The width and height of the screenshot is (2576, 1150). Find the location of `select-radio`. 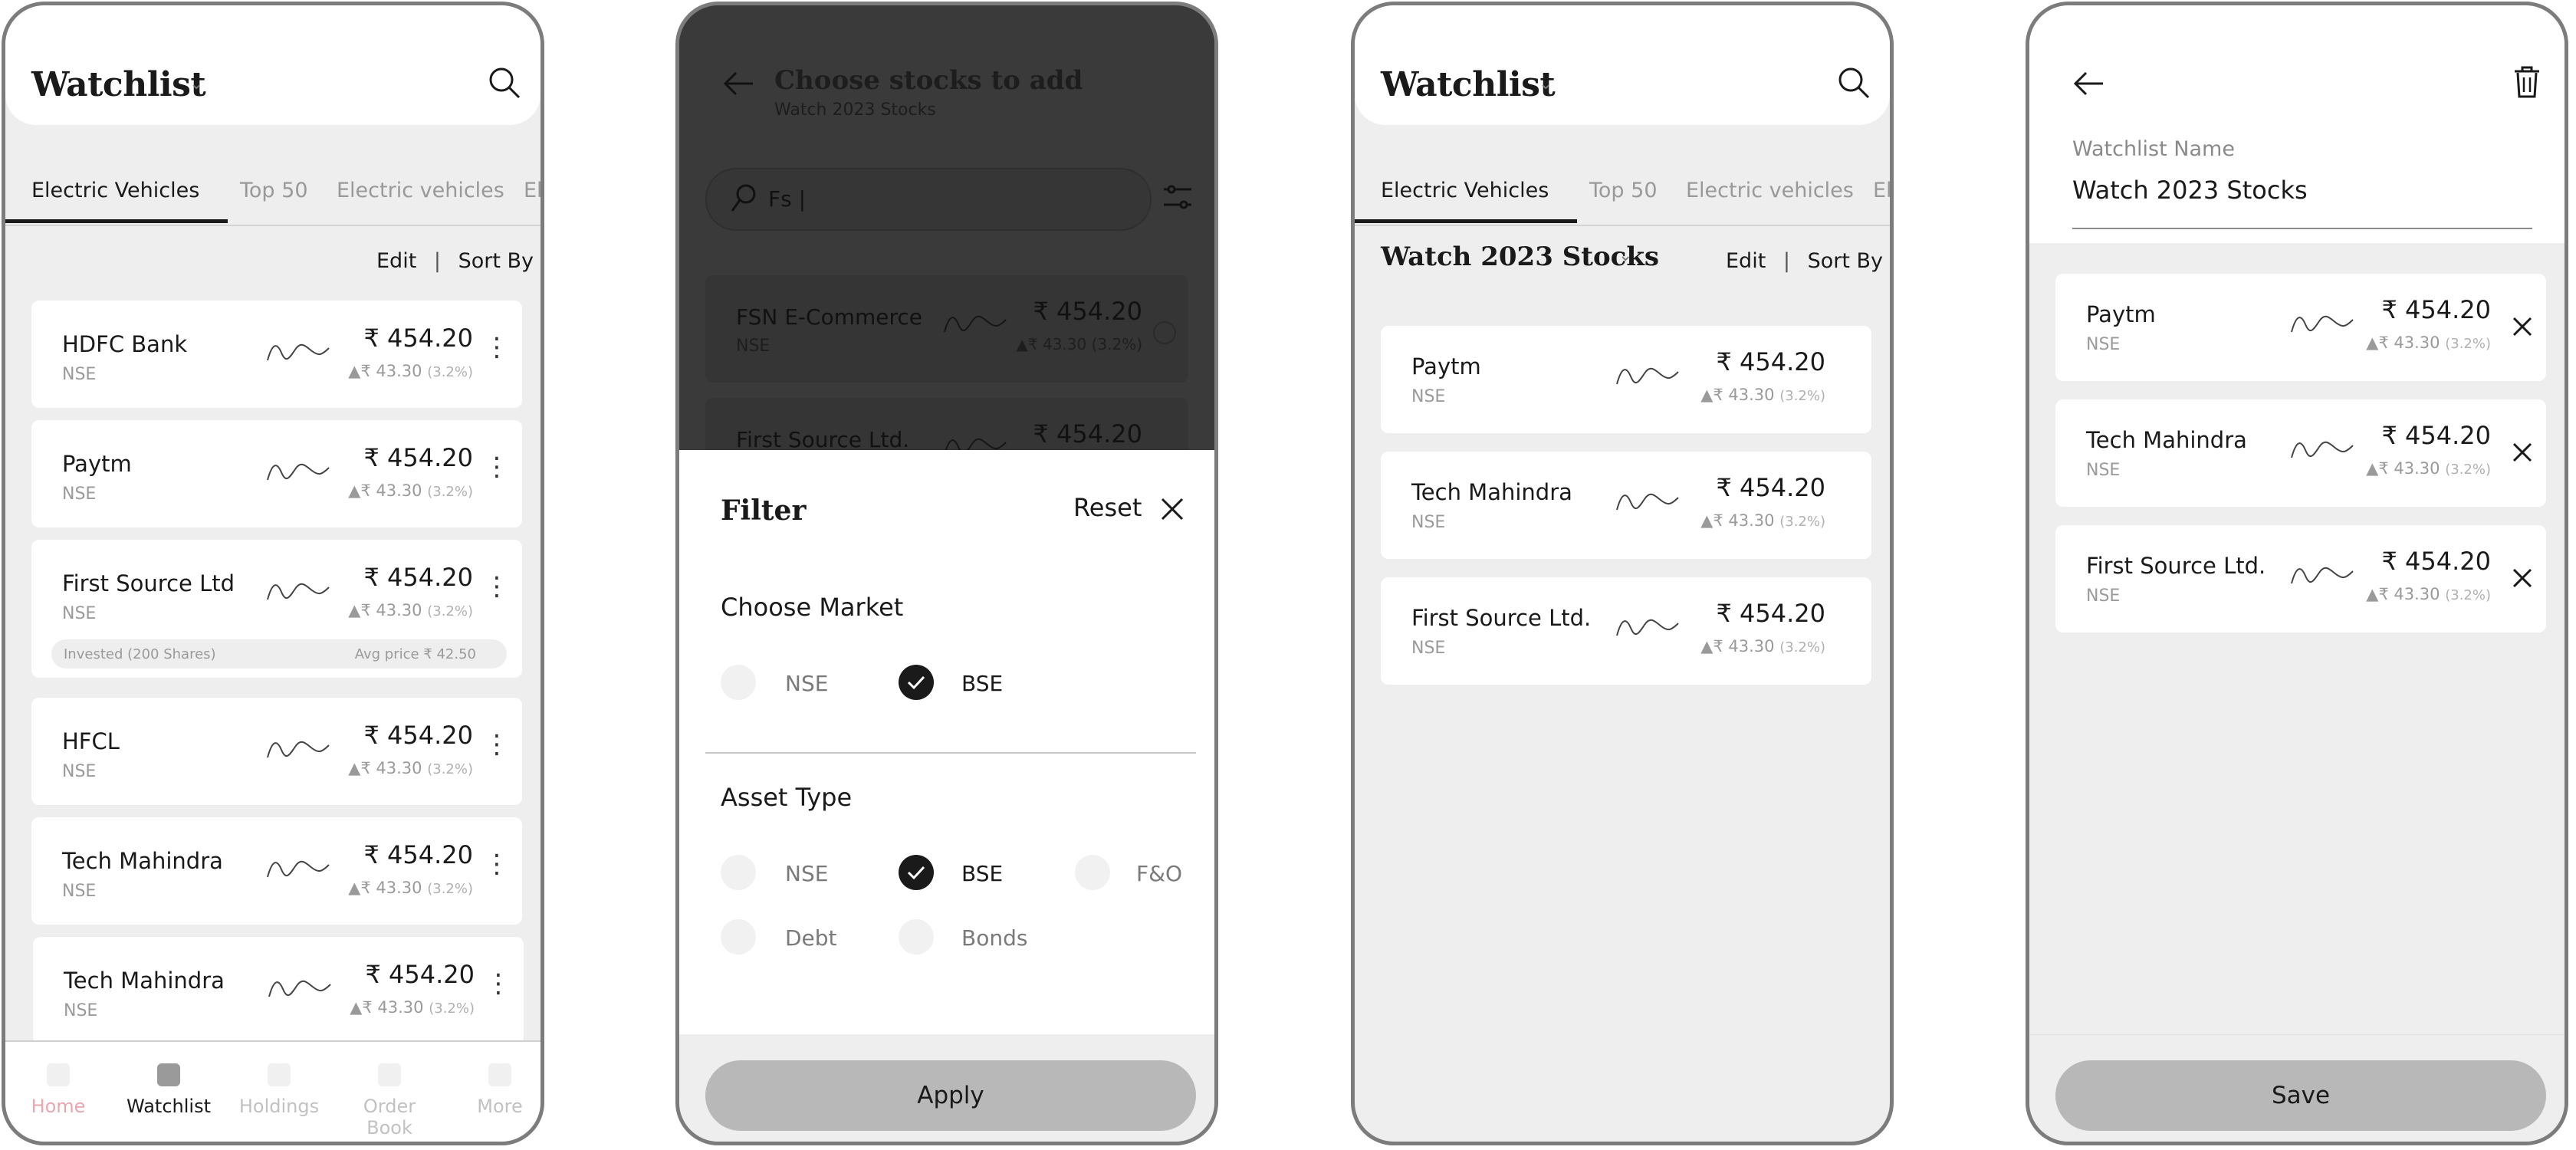

select-radio is located at coordinates (1165, 333).